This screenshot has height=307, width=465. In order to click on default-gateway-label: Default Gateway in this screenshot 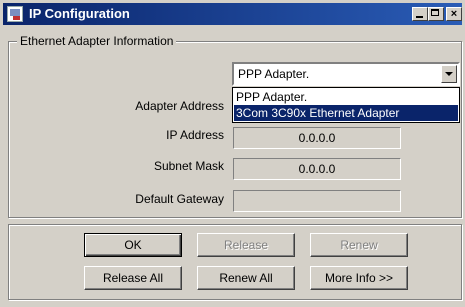, I will do `click(179, 199)`.